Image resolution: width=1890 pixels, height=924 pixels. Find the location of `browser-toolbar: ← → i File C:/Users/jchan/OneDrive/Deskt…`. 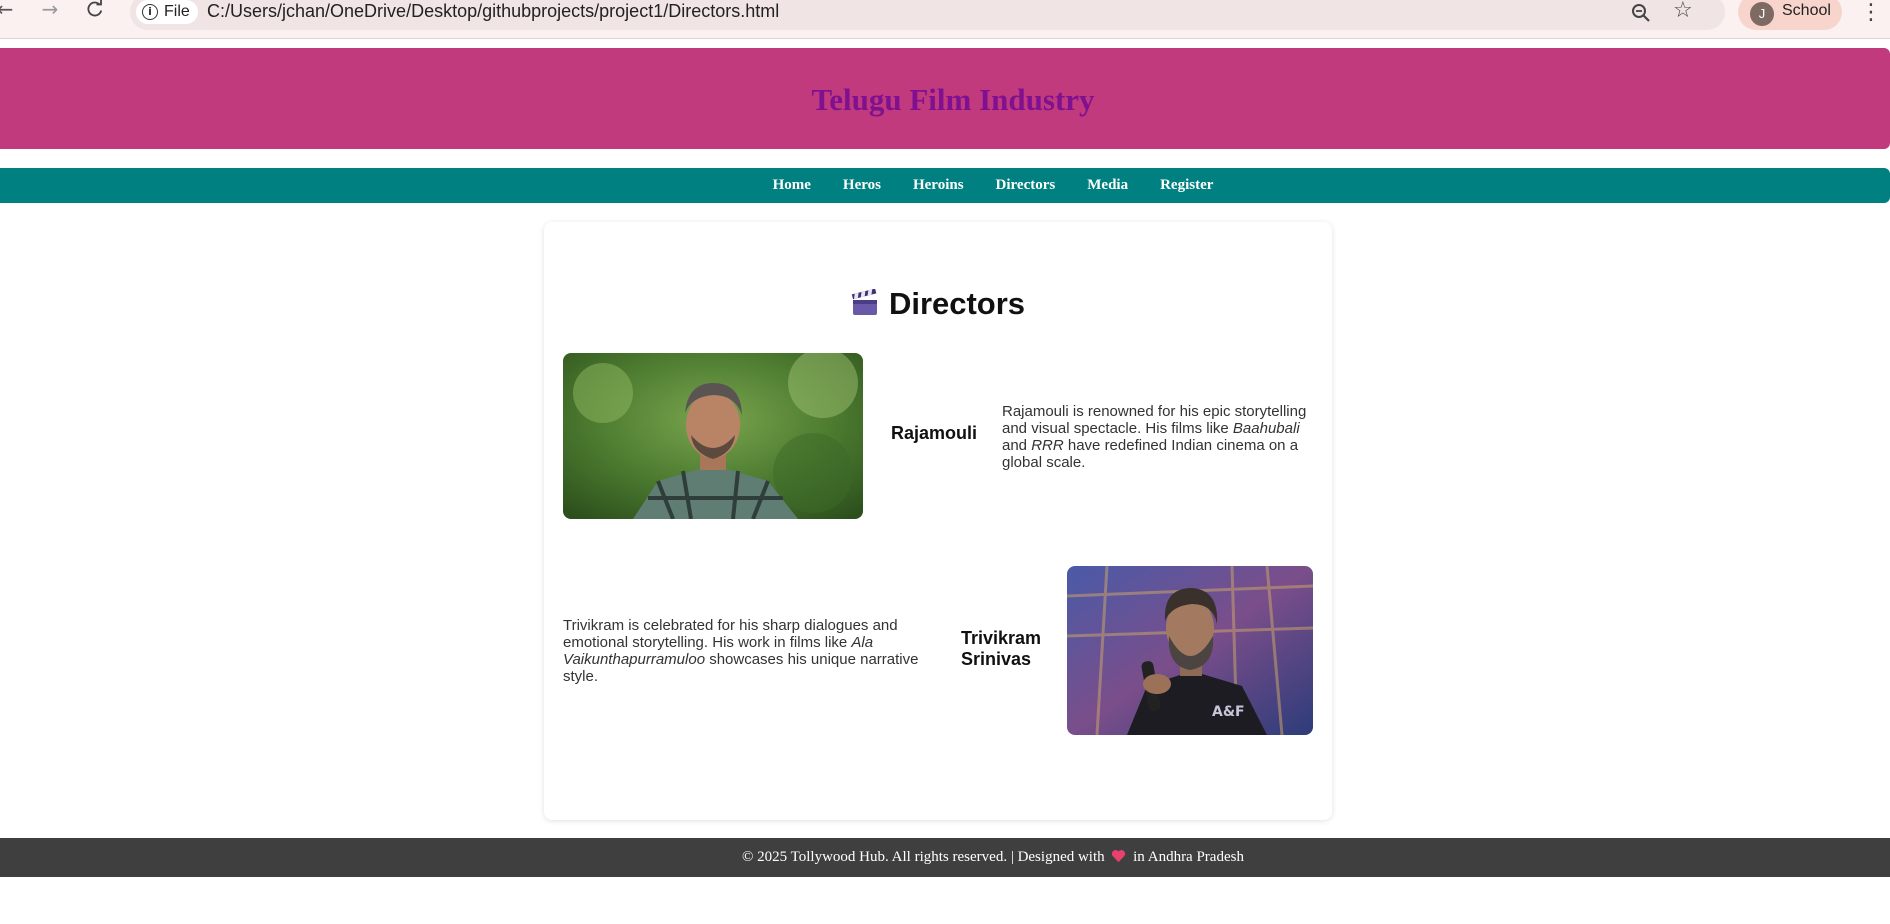

browser-toolbar: ← → i File C:/Users/jchan/OneDrive/Deskt… is located at coordinates (945, 19).